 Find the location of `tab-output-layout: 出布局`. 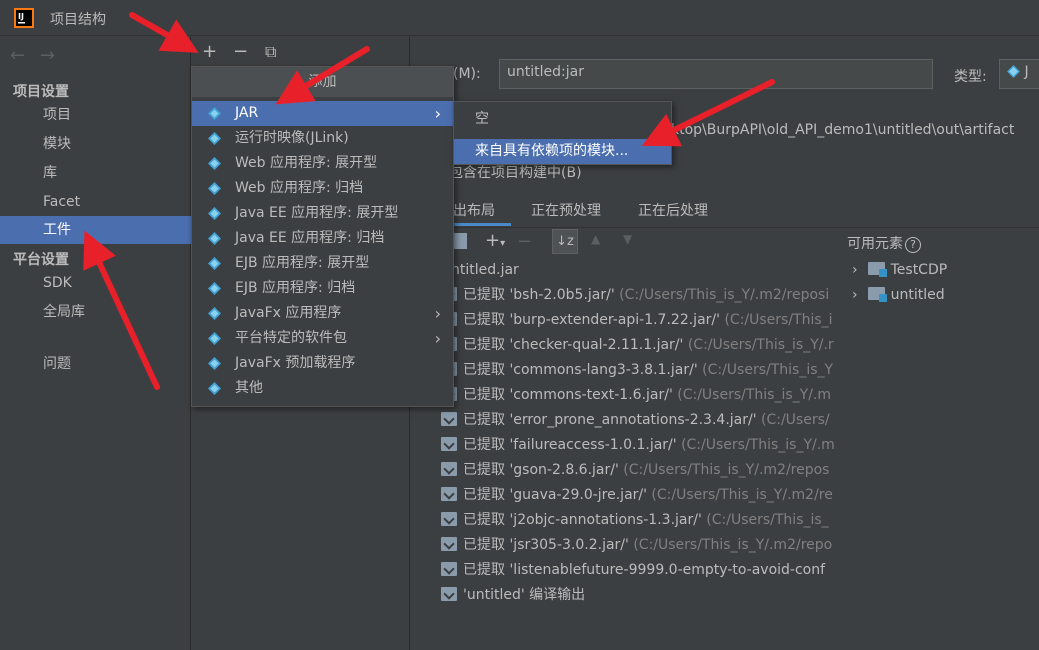

tab-output-layout: 出布局 is located at coordinates (474, 210).